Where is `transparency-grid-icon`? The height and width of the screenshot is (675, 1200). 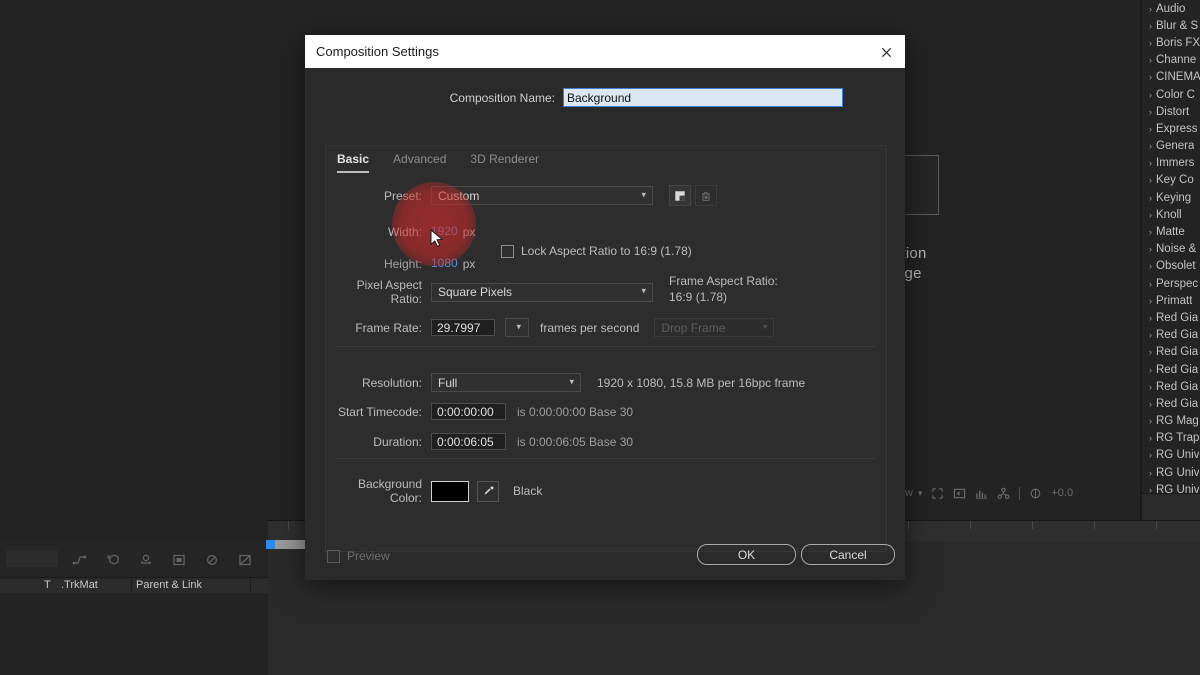
transparency-grid-icon is located at coordinates (959, 493).